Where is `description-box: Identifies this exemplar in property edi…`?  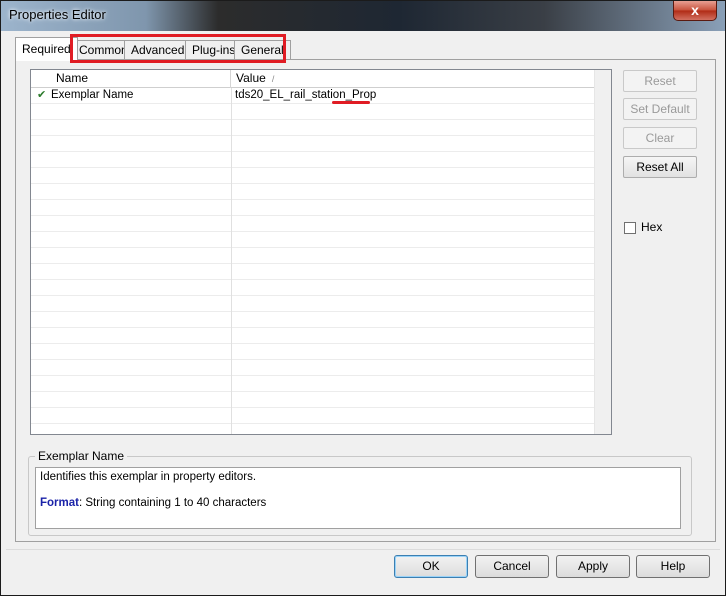 description-box: Identifies this exemplar in property edi… is located at coordinates (358, 498).